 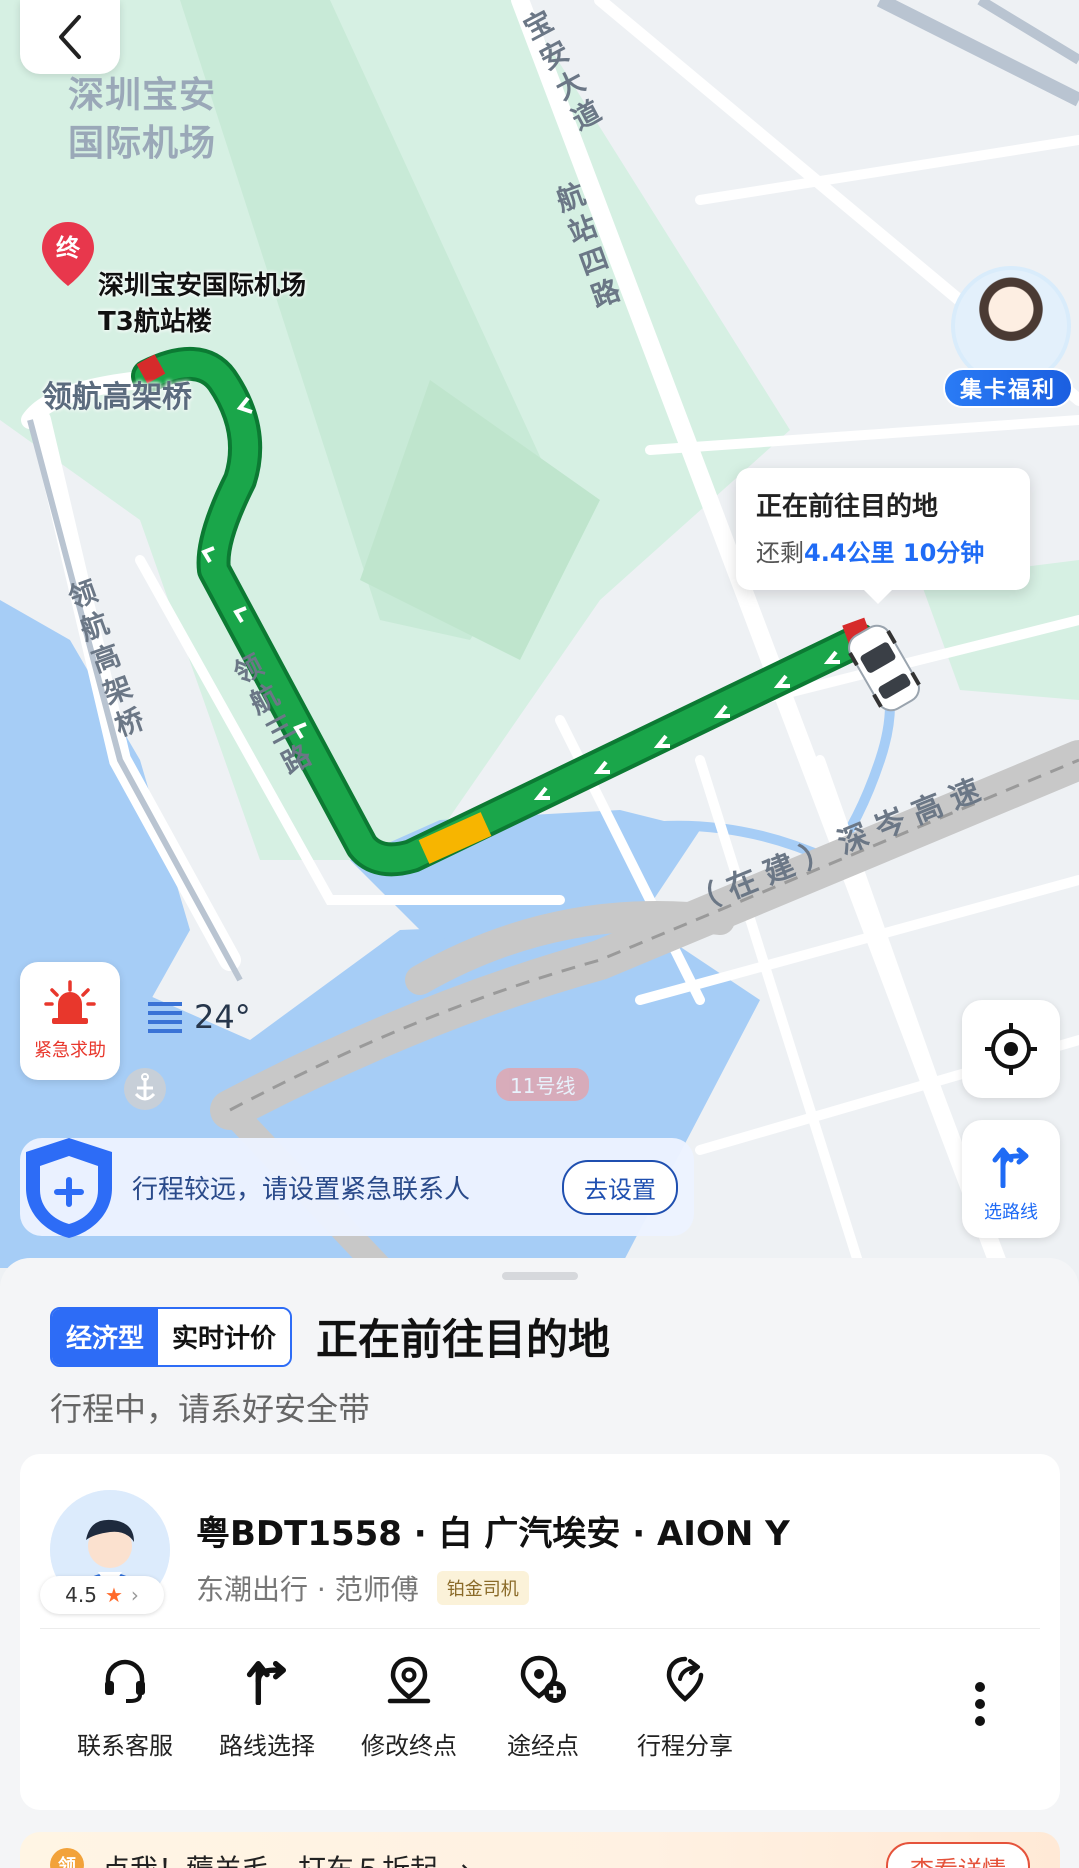 I want to click on promo-card-collect: 集卡福利, so click(x=1008, y=341).